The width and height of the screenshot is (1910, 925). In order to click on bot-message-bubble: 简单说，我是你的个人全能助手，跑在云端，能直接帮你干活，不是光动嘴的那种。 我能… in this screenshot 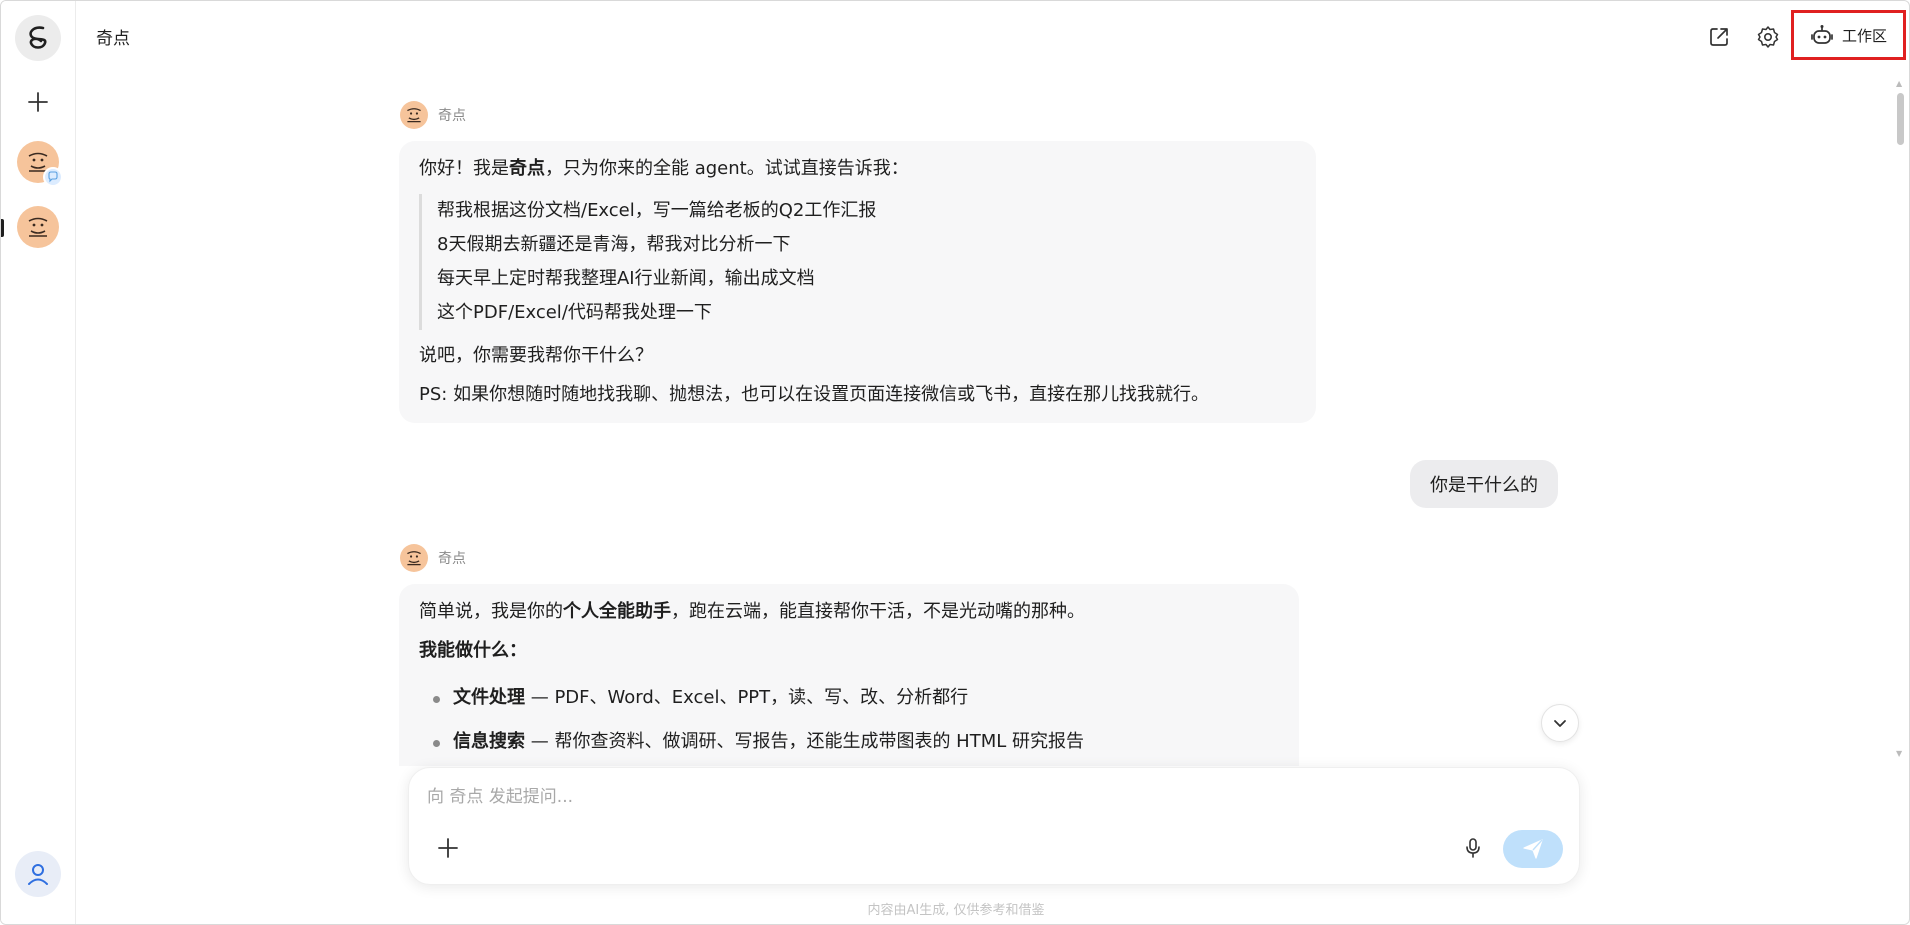, I will do `click(849, 675)`.